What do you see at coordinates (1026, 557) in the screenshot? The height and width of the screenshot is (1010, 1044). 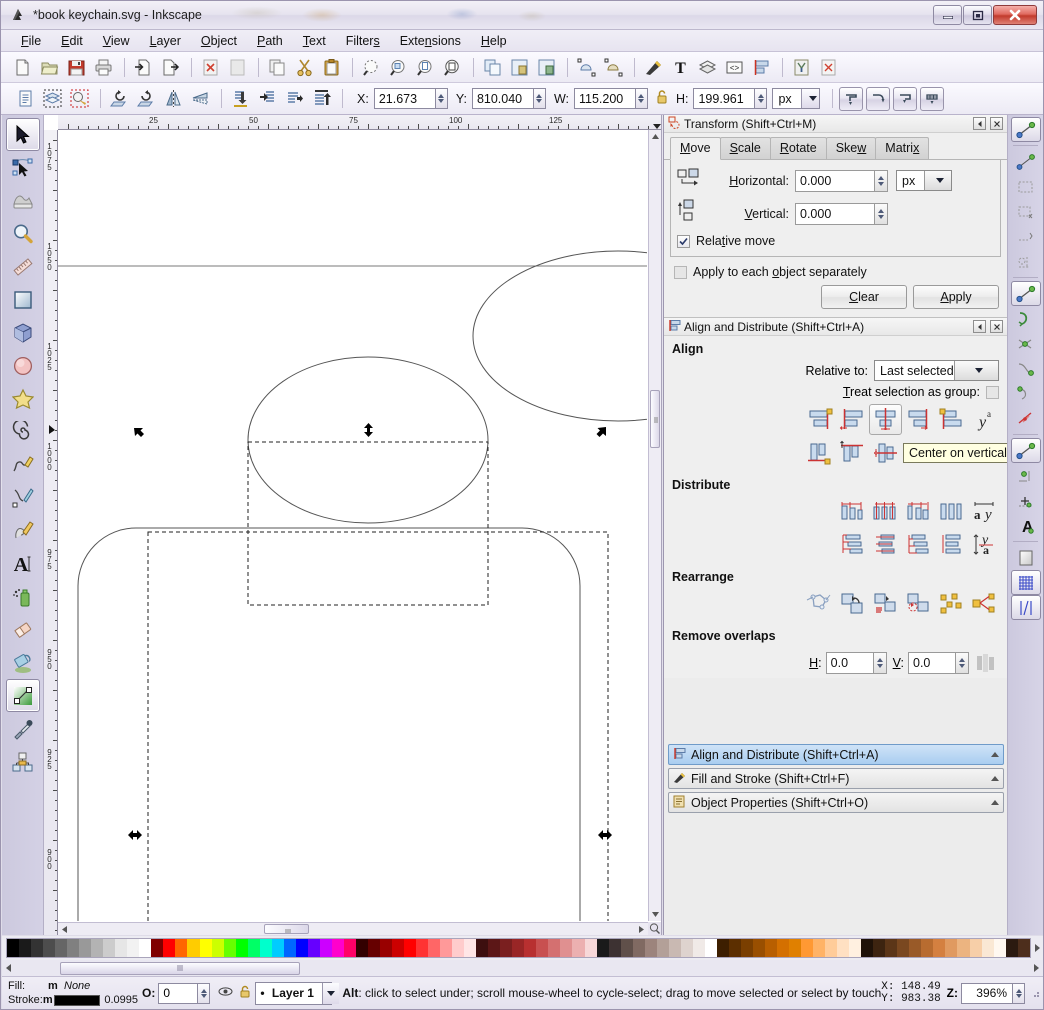 I see `snap-page-border-button` at bounding box center [1026, 557].